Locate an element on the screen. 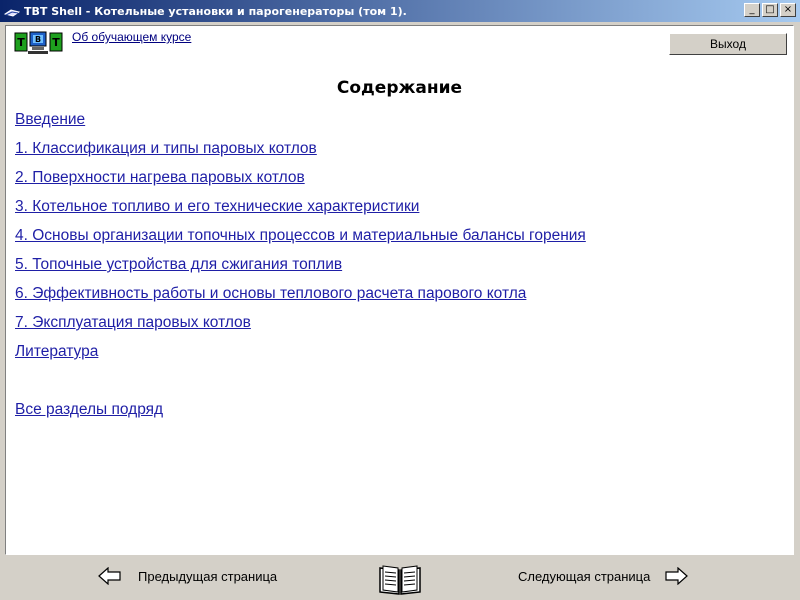 Image resolution: width=800 pixels, height=600 pixels. prev-page-button: Предыдущая страница is located at coordinates (187, 576).